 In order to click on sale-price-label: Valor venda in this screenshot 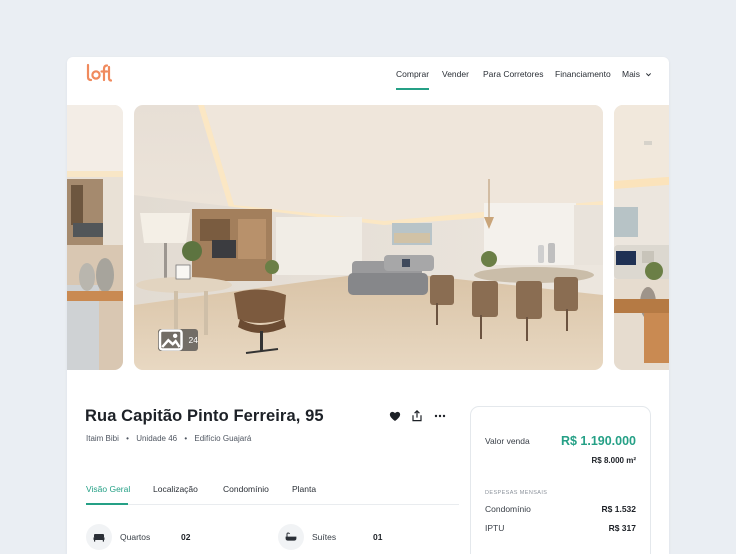, I will do `click(507, 441)`.